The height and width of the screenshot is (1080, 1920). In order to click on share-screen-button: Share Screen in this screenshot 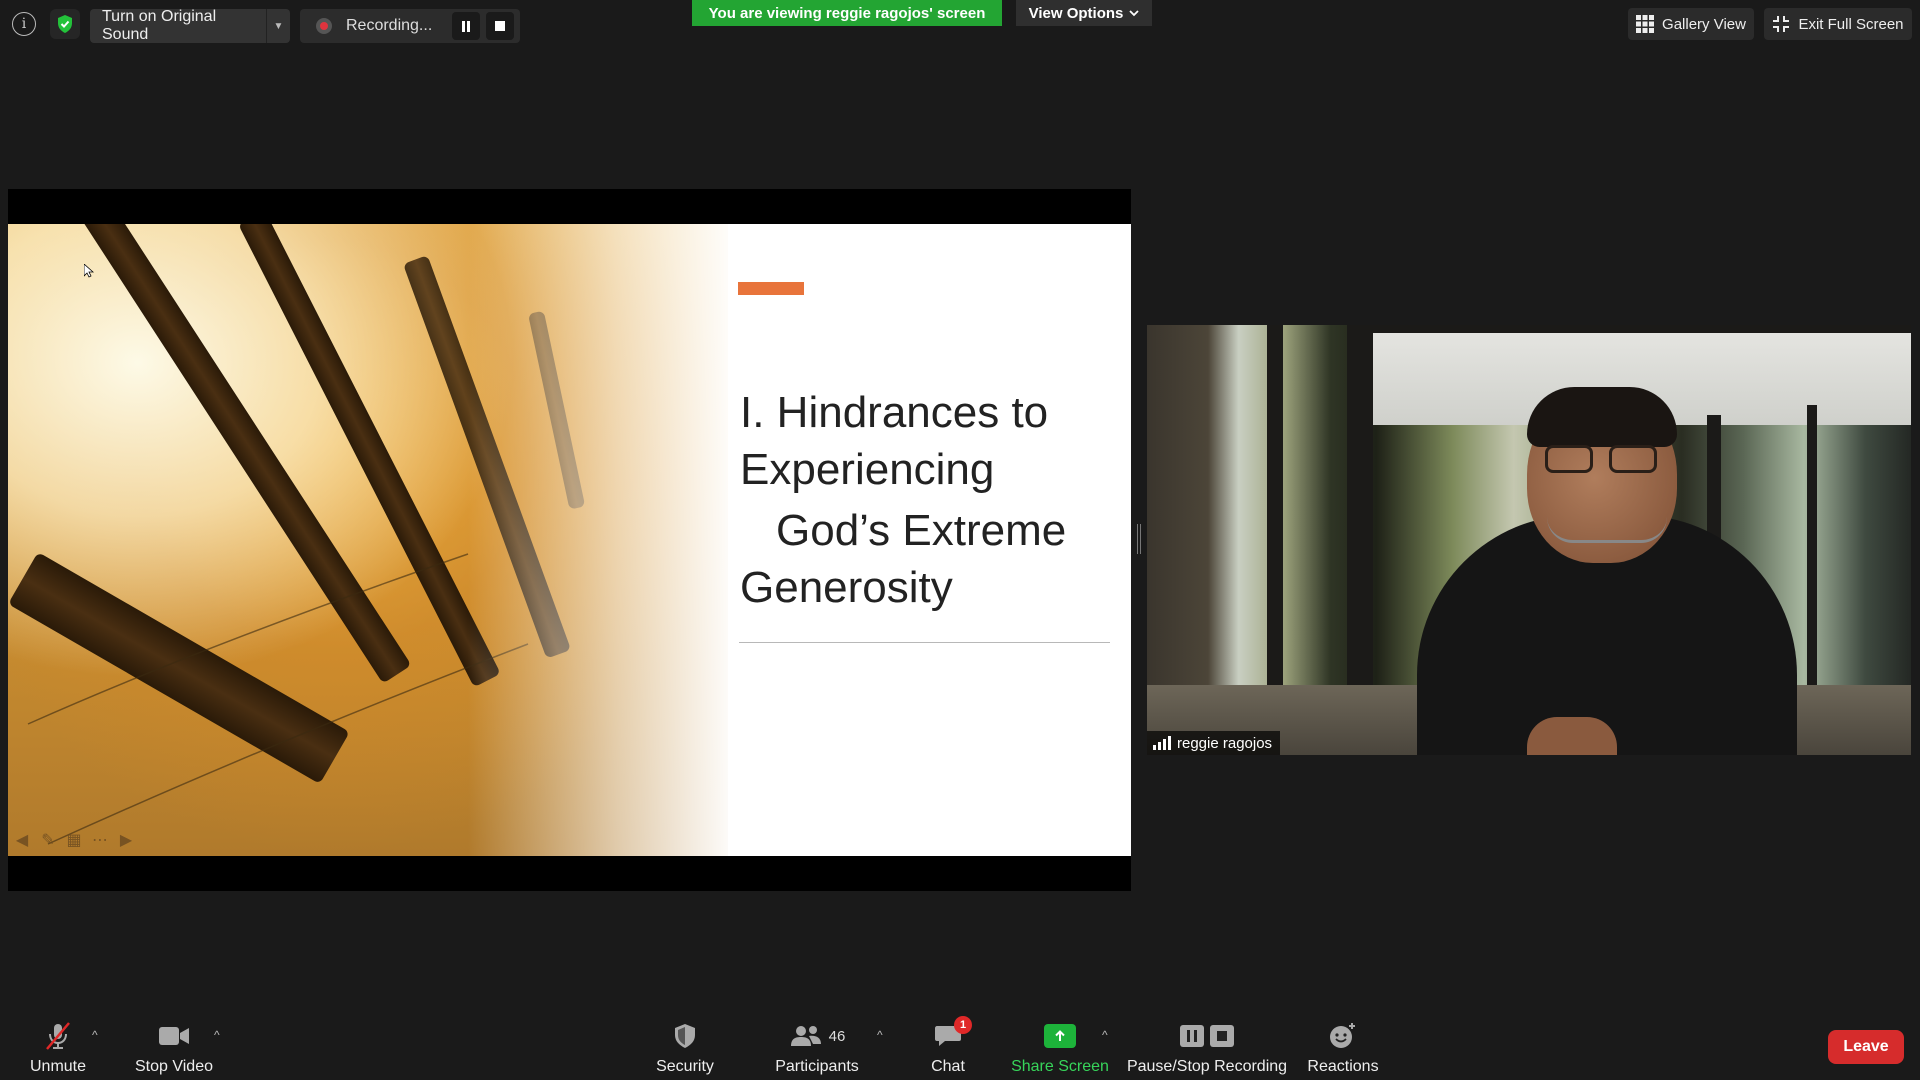, I will do `click(1060, 1048)`.